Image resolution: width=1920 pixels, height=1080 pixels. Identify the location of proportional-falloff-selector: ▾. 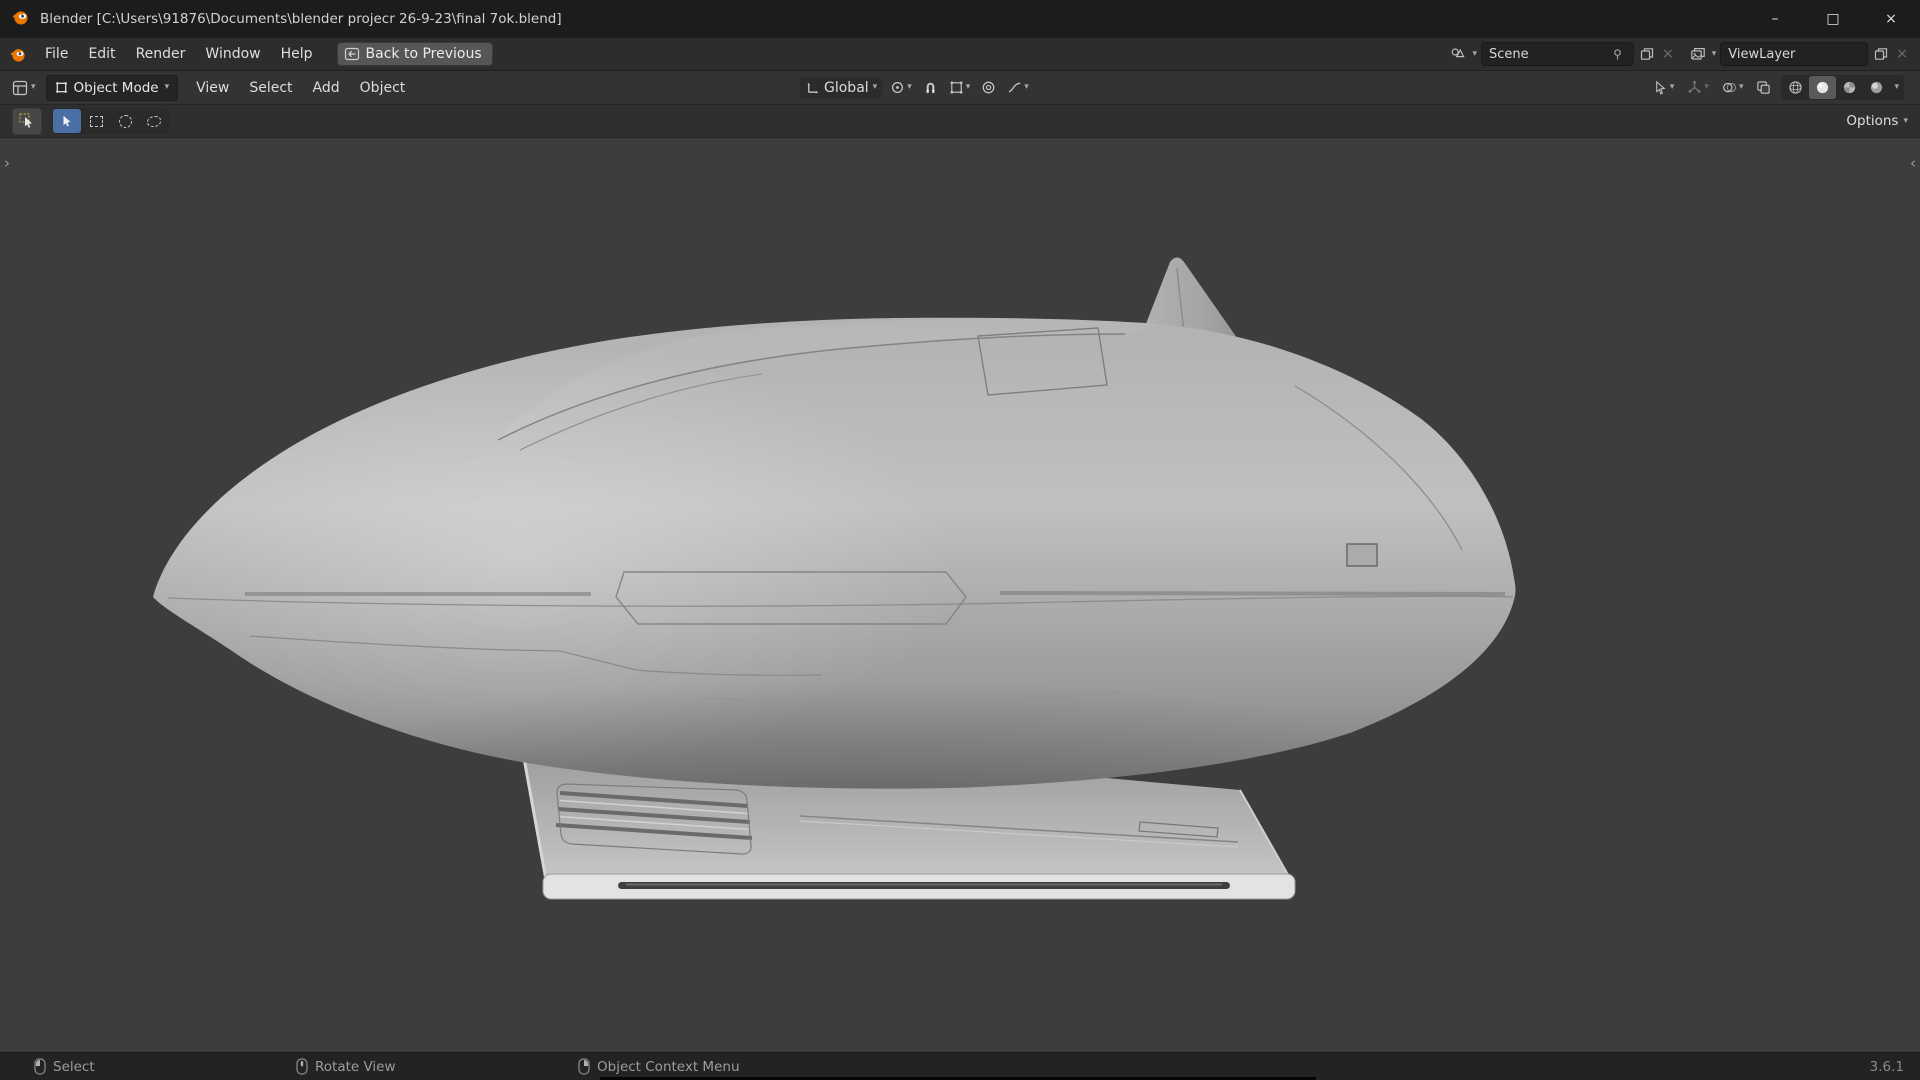
(1018, 87).